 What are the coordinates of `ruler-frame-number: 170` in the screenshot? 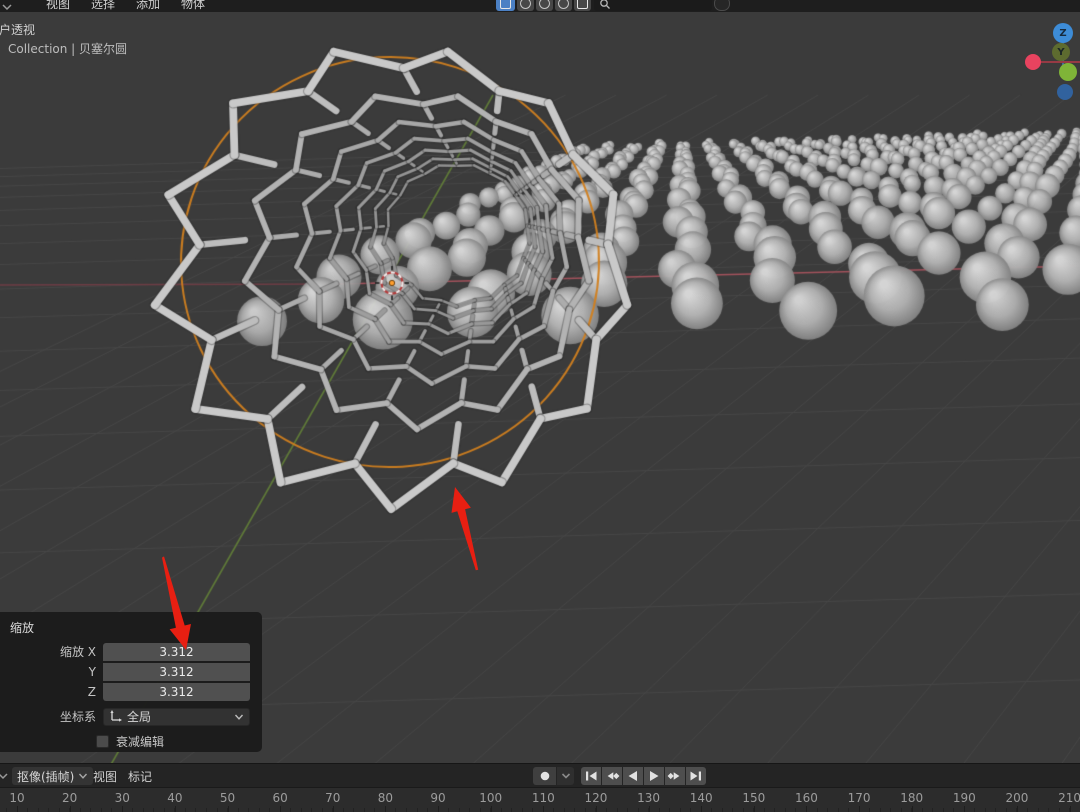 It's located at (859, 798).